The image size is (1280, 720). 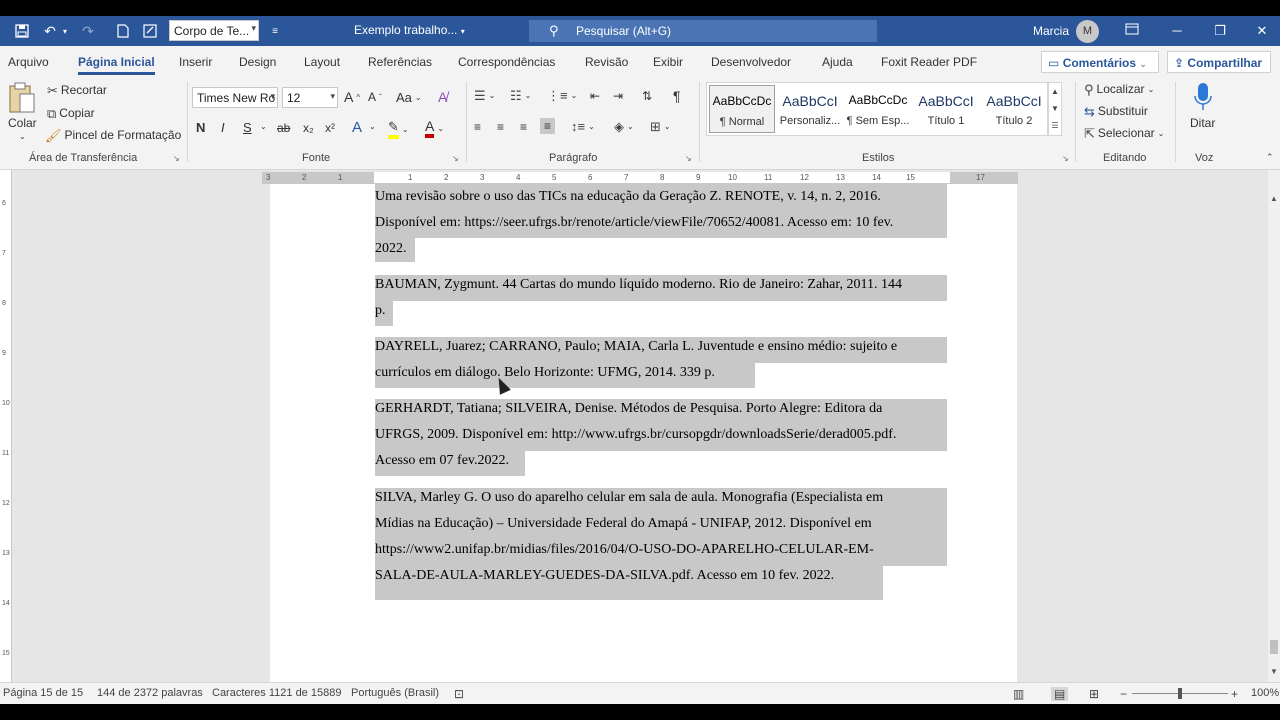 I want to click on tab-correspondencias: Correspondências, so click(x=506, y=62).